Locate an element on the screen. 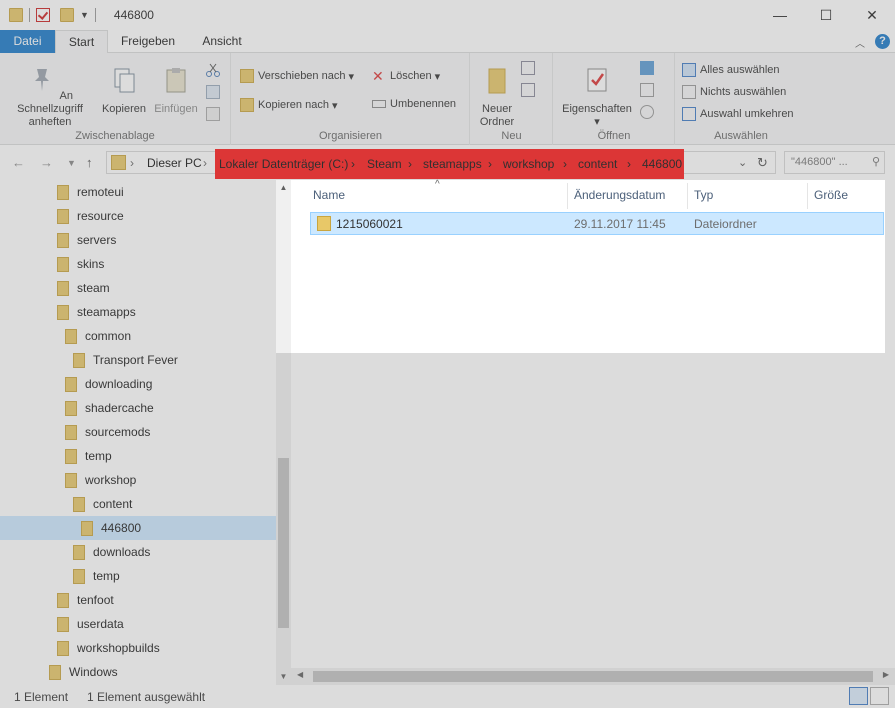 This screenshot has height=708, width=895. crumb-content: content is located at coordinates (597, 164).